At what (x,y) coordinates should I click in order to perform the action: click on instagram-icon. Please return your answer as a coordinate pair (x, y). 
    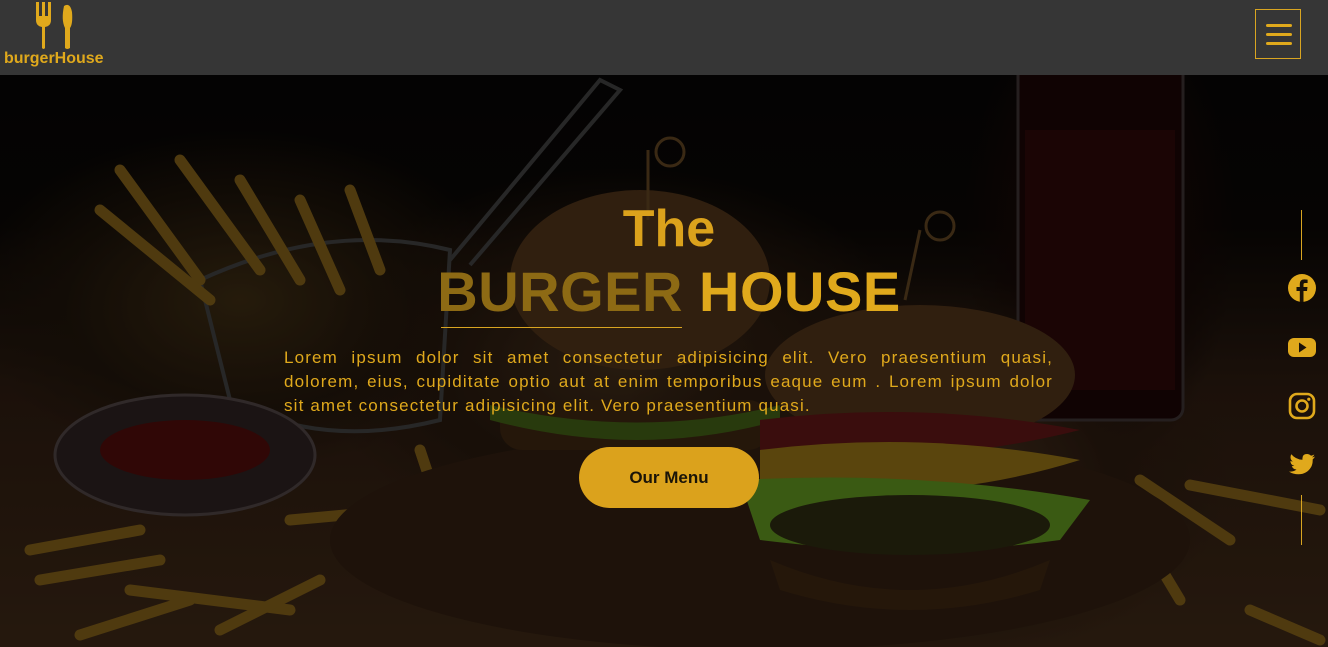
    Looking at the image, I should click on (1302, 406).